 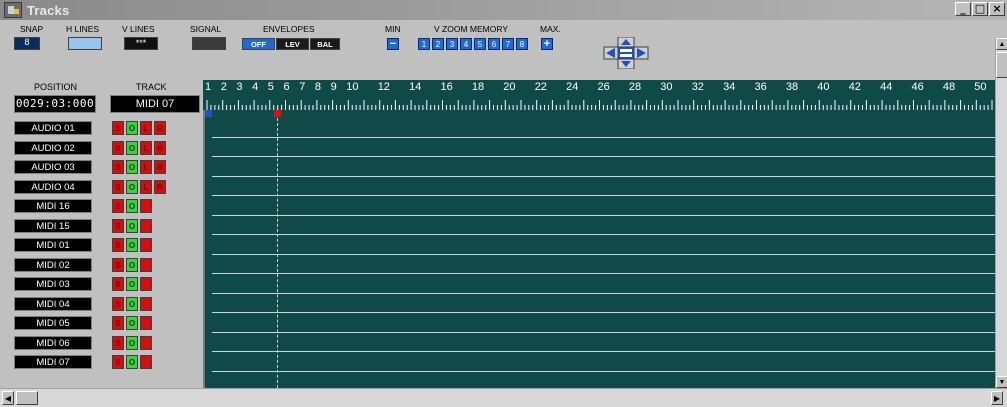 What do you see at coordinates (626, 53) in the screenshot?
I see `navigation-pad` at bounding box center [626, 53].